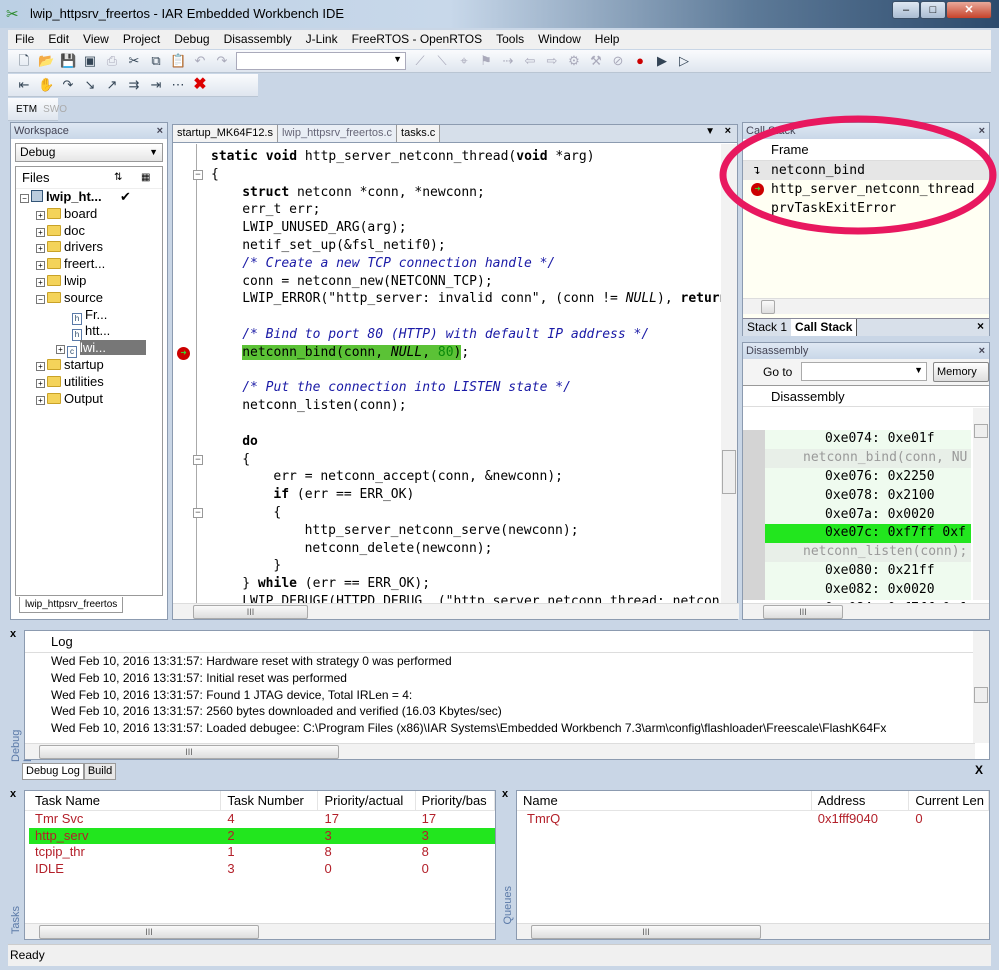 This screenshot has height=970, width=999. What do you see at coordinates (486, 61) in the screenshot?
I see `bookmark-icon: ⚑` at bounding box center [486, 61].